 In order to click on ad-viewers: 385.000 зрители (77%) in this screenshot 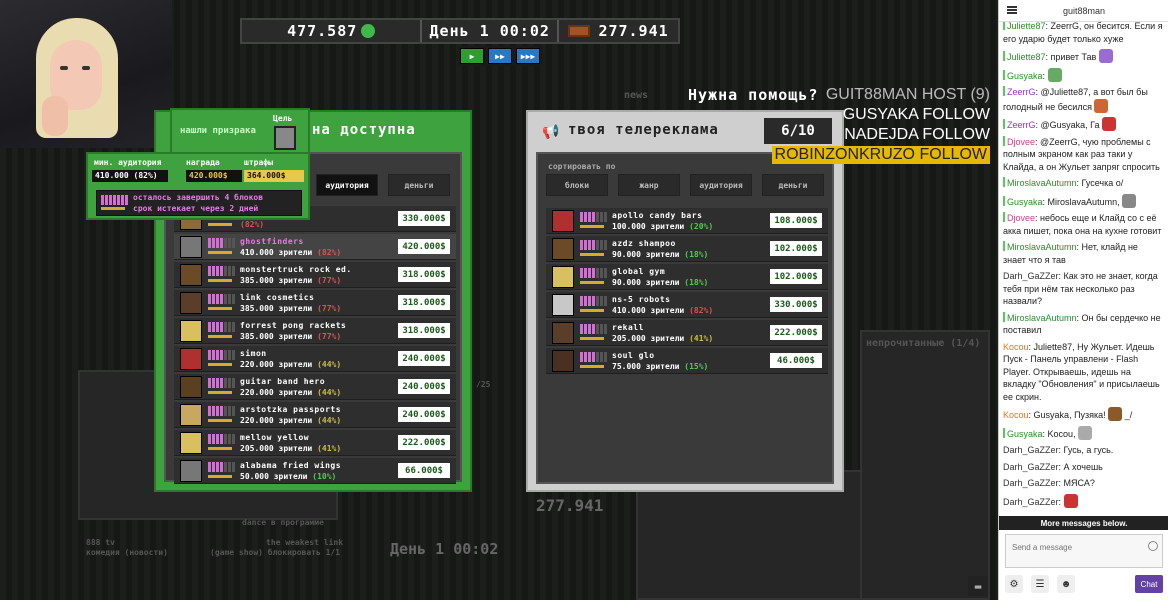, I will do `click(290, 280)`.